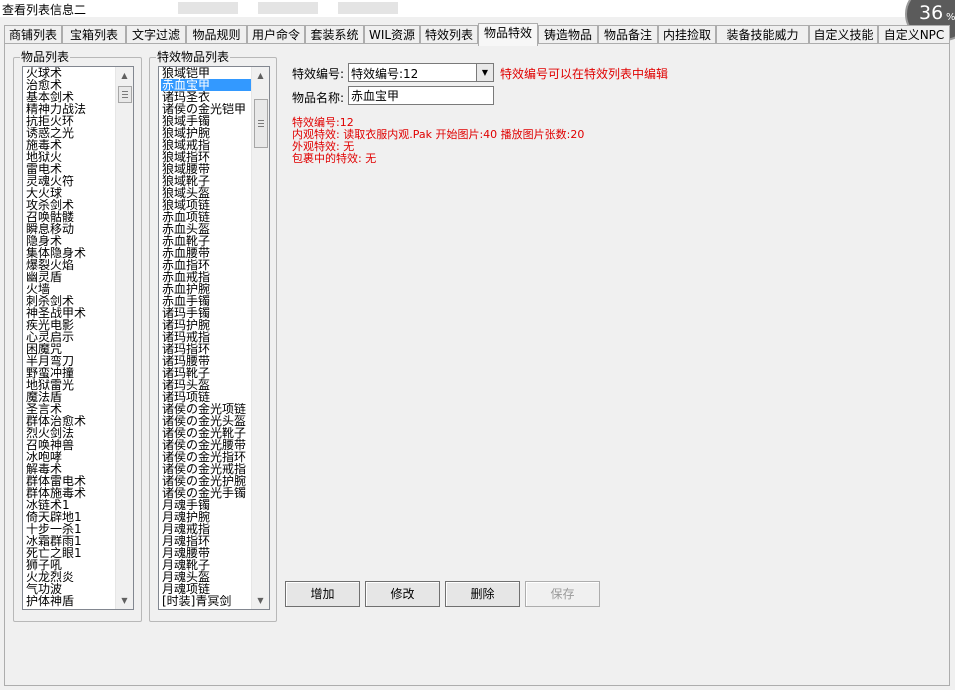 The height and width of the screenshot is (690, 955). What do you see at coordinates (70, 541) in the screenshot?
I see `item-list-item: 冰霜群雨1` at bounding box center [70, 541].